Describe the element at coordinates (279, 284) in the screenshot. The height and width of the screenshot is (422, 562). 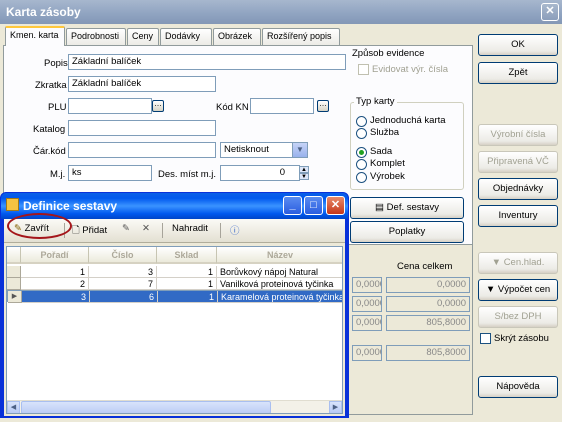
I see `cell-nazev: Vanilková proteinová tyčinka` at that location.